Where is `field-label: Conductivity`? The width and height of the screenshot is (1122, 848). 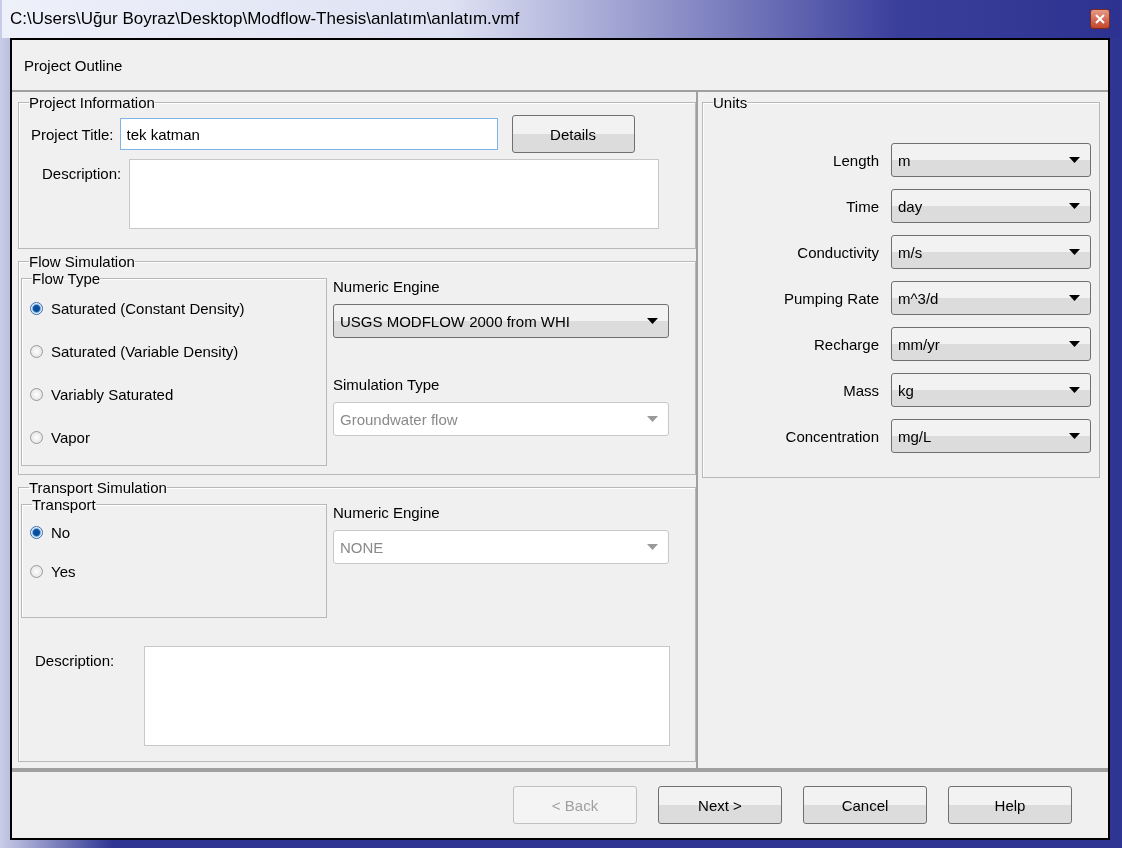
field-label: Conductivity is located at coordinates (837, 252).